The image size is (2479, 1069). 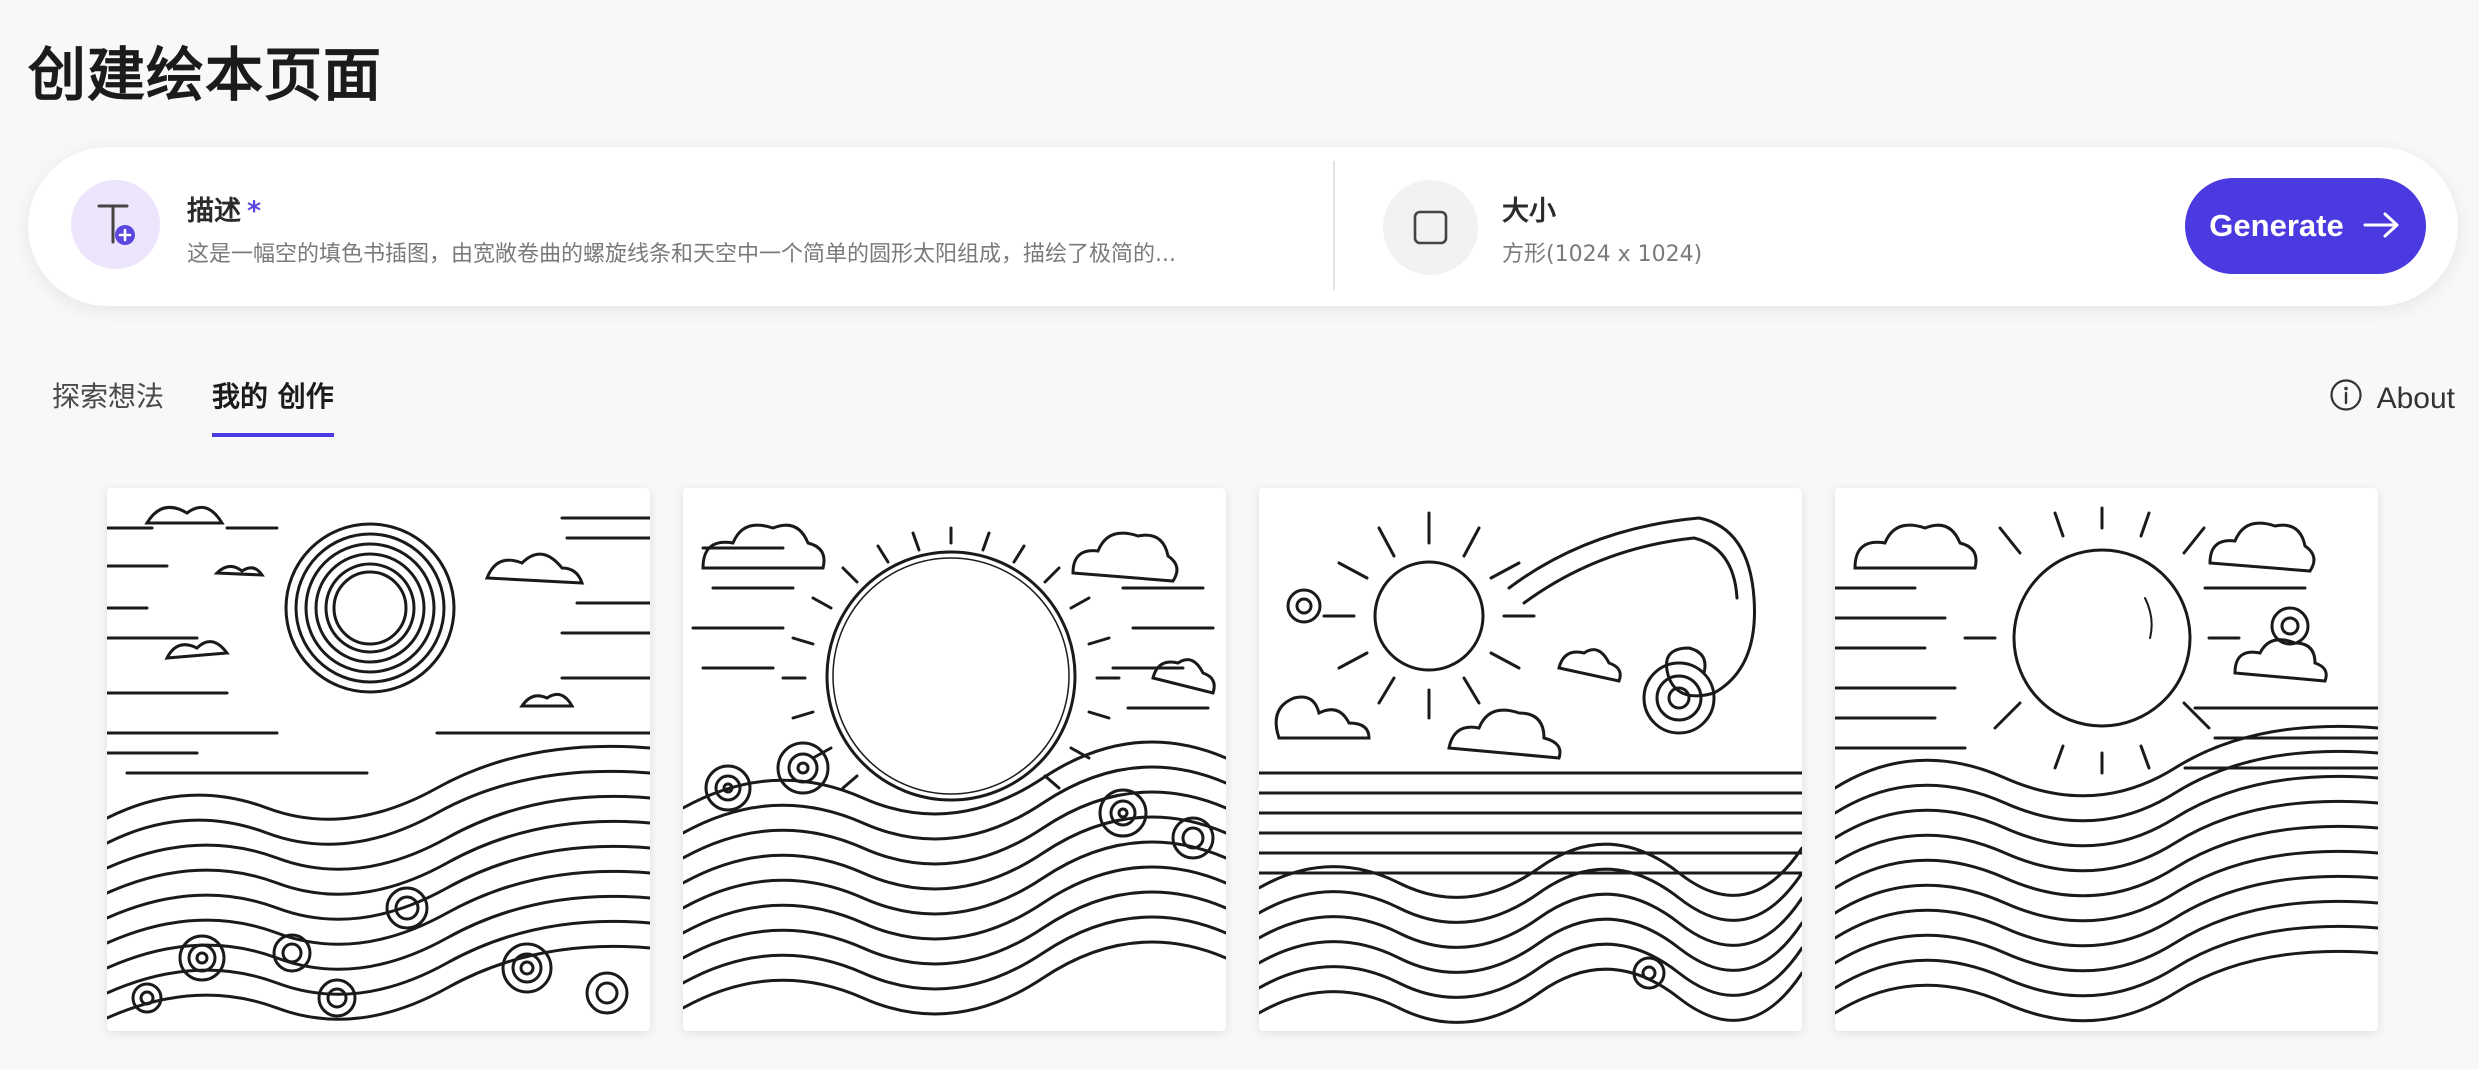 What do you see at coordinates (115, 224) in the screenshot?
I see `text-add-icon` at bounding box center [115, 224].